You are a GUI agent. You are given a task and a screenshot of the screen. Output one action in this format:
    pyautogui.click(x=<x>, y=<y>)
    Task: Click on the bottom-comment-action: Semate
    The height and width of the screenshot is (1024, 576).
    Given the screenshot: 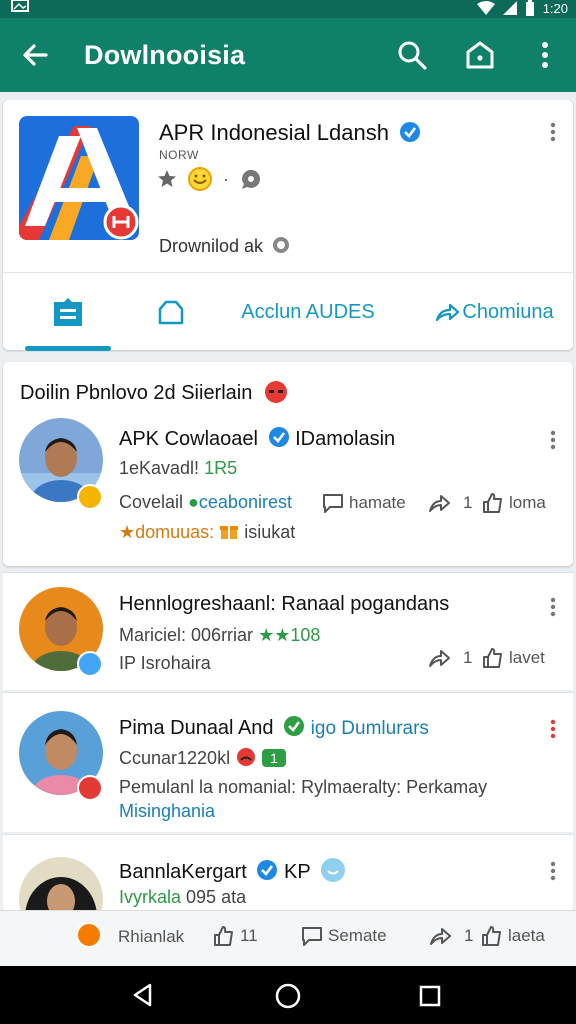 What is the action you would take?
    pyautogui.click(x=343, y=936)
    